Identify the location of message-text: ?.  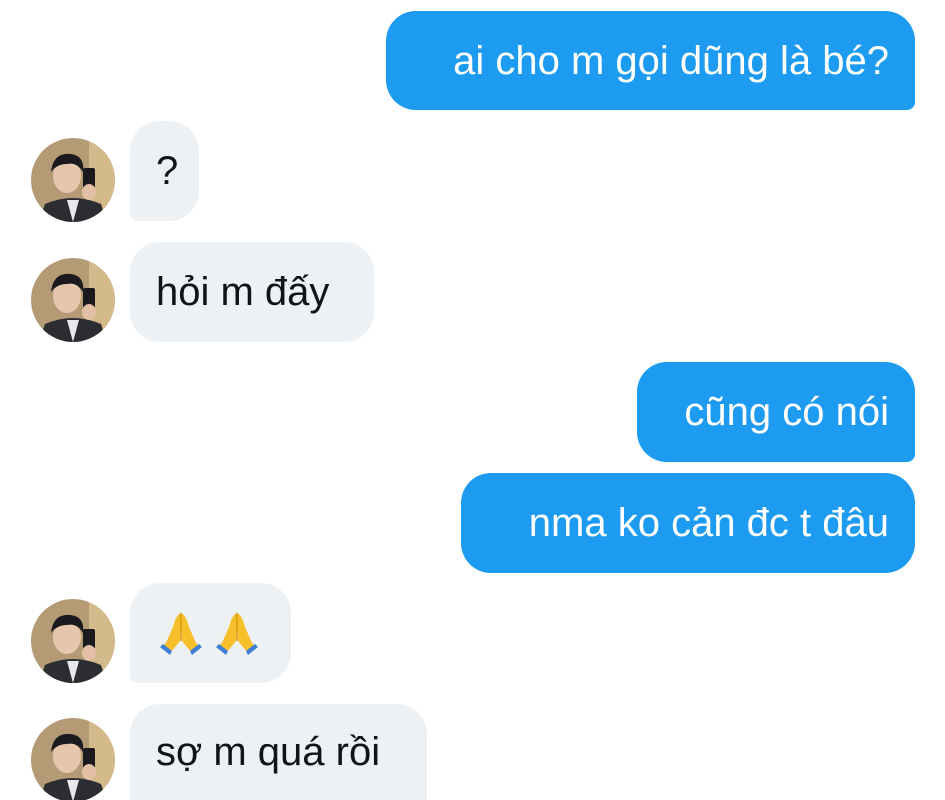
(167, 171).